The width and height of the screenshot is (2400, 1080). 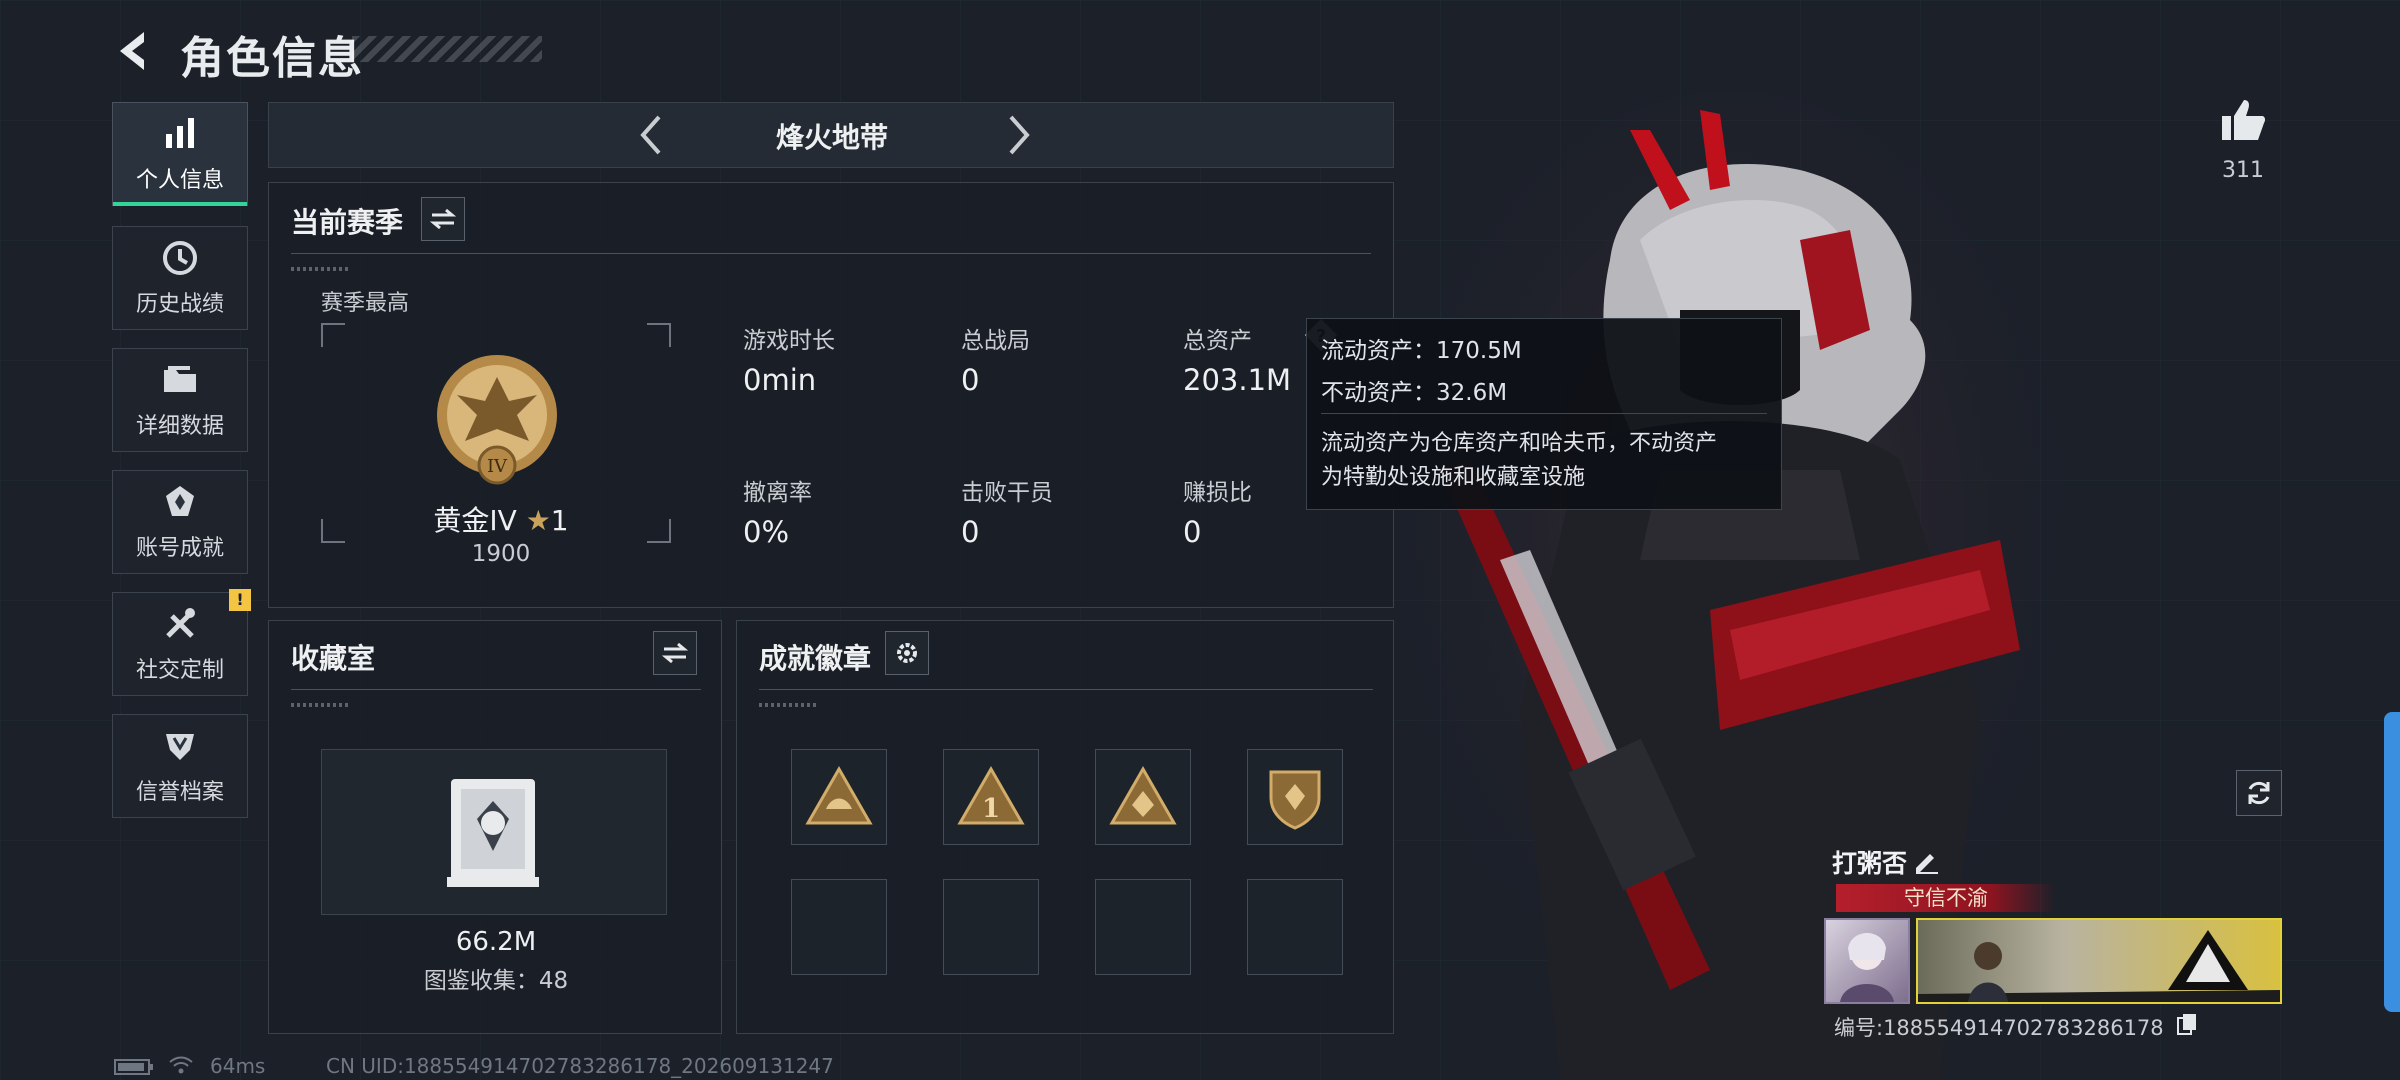 I want to click on switch-season-button, so click(x=443, y=219).